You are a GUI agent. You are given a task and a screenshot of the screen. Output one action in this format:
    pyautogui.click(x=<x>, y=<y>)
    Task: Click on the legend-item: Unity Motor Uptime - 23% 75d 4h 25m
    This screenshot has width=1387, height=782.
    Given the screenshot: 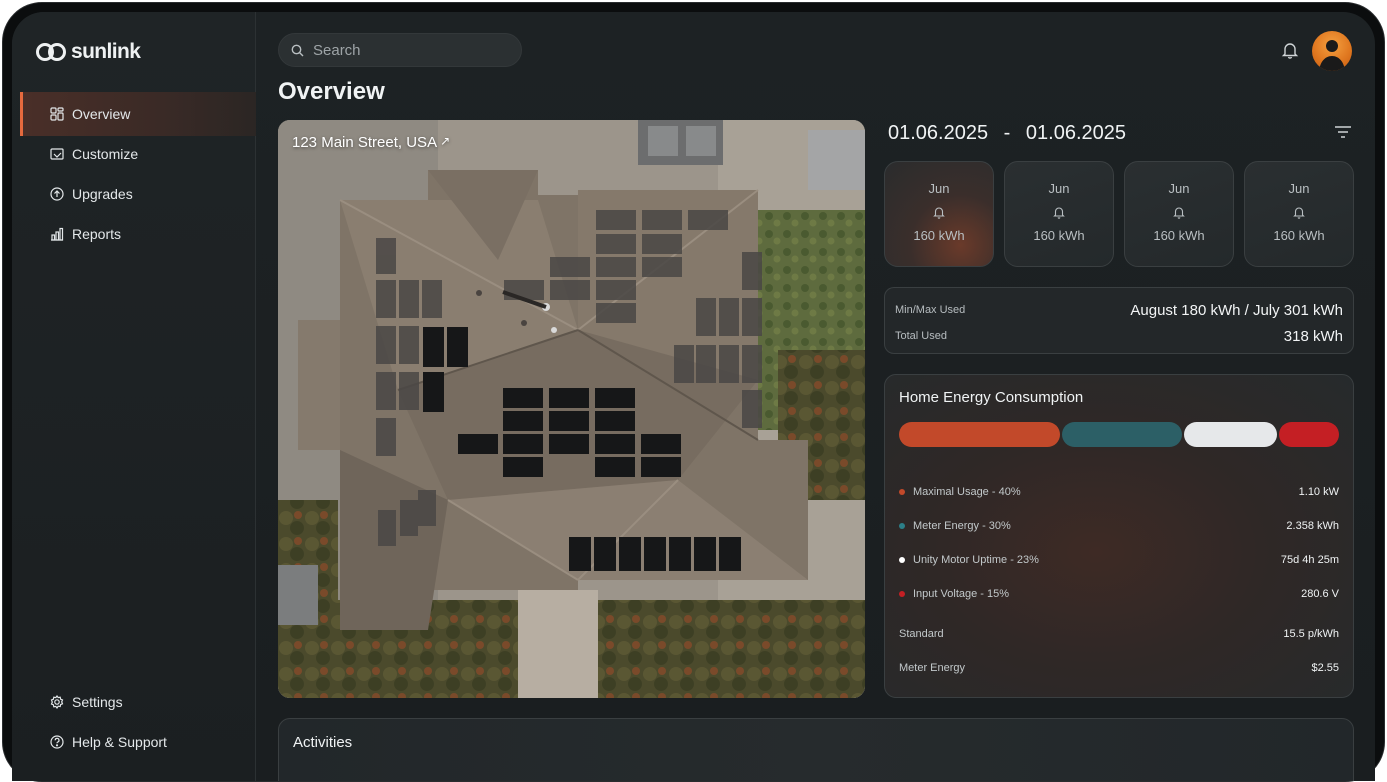 What is the action you would take?
    pyautogui.click(x=1119, y=560)
    